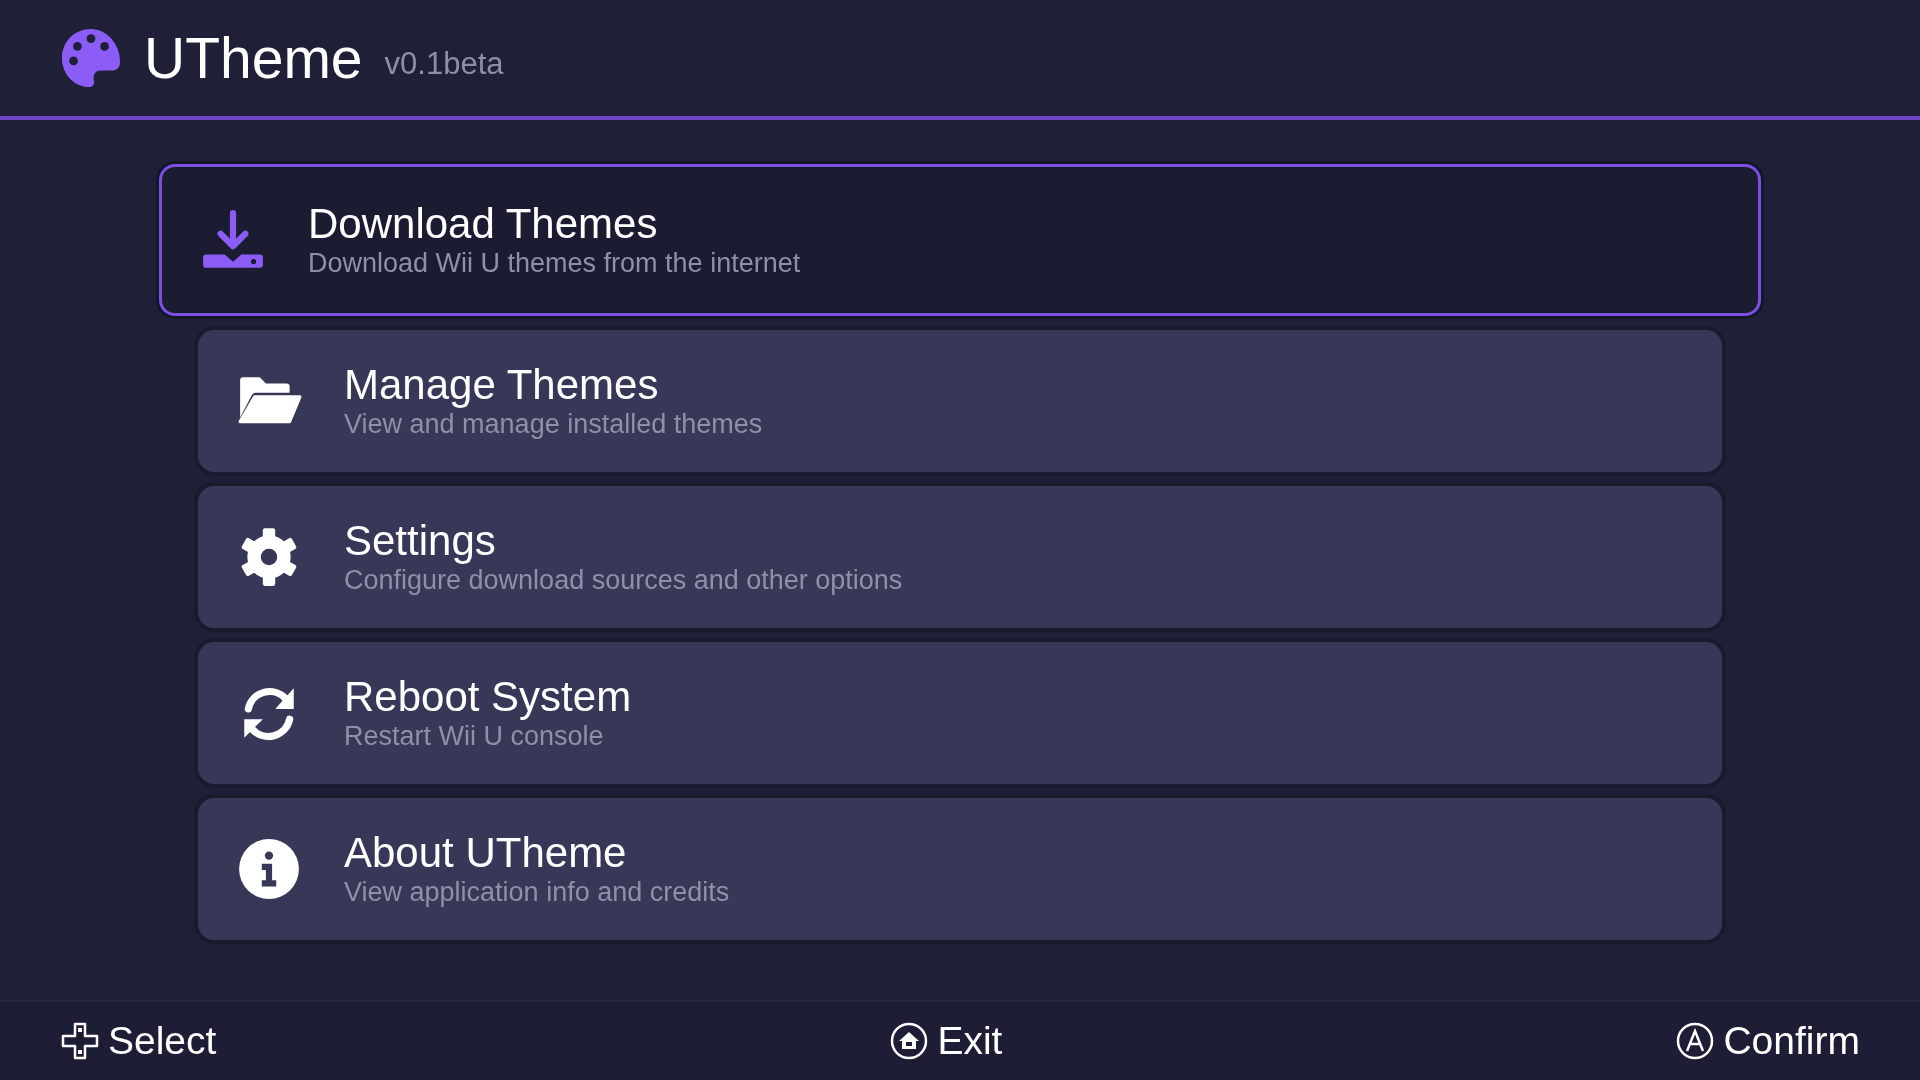  Describe the element at coordinates (91, 58) in the screenshot. I see `palette-icon` at that location.